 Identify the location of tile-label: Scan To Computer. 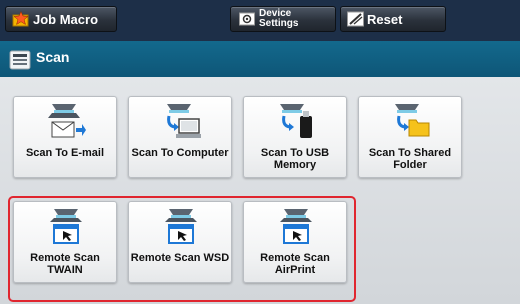
(180, 153).